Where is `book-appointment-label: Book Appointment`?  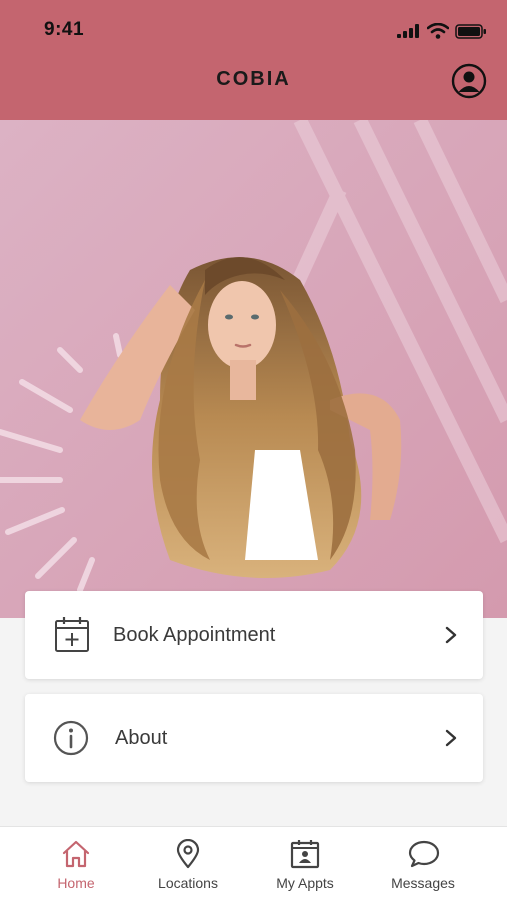
book-appointment-label: Book Appointment is located at coordinates (194, 634).